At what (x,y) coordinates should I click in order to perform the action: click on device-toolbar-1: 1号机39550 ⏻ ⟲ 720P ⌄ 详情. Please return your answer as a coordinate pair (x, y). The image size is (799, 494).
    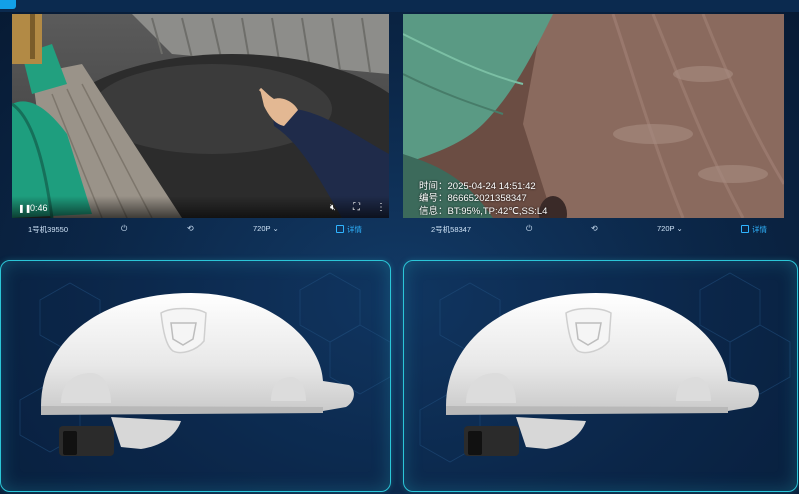
    Looking at the image, I should click on (200, 229).